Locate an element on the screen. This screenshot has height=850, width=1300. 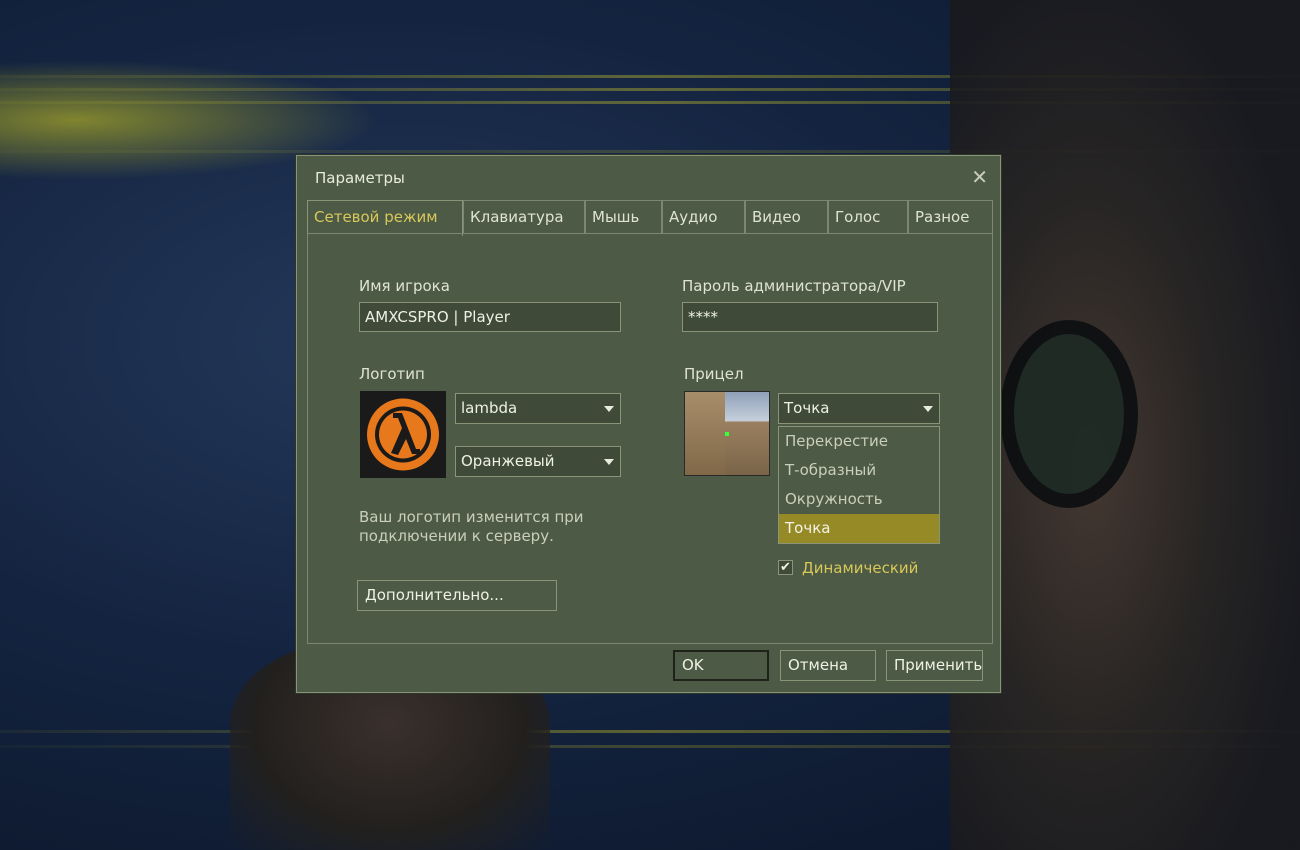
lambda-logo-icon is located at coordinates (403, 434).